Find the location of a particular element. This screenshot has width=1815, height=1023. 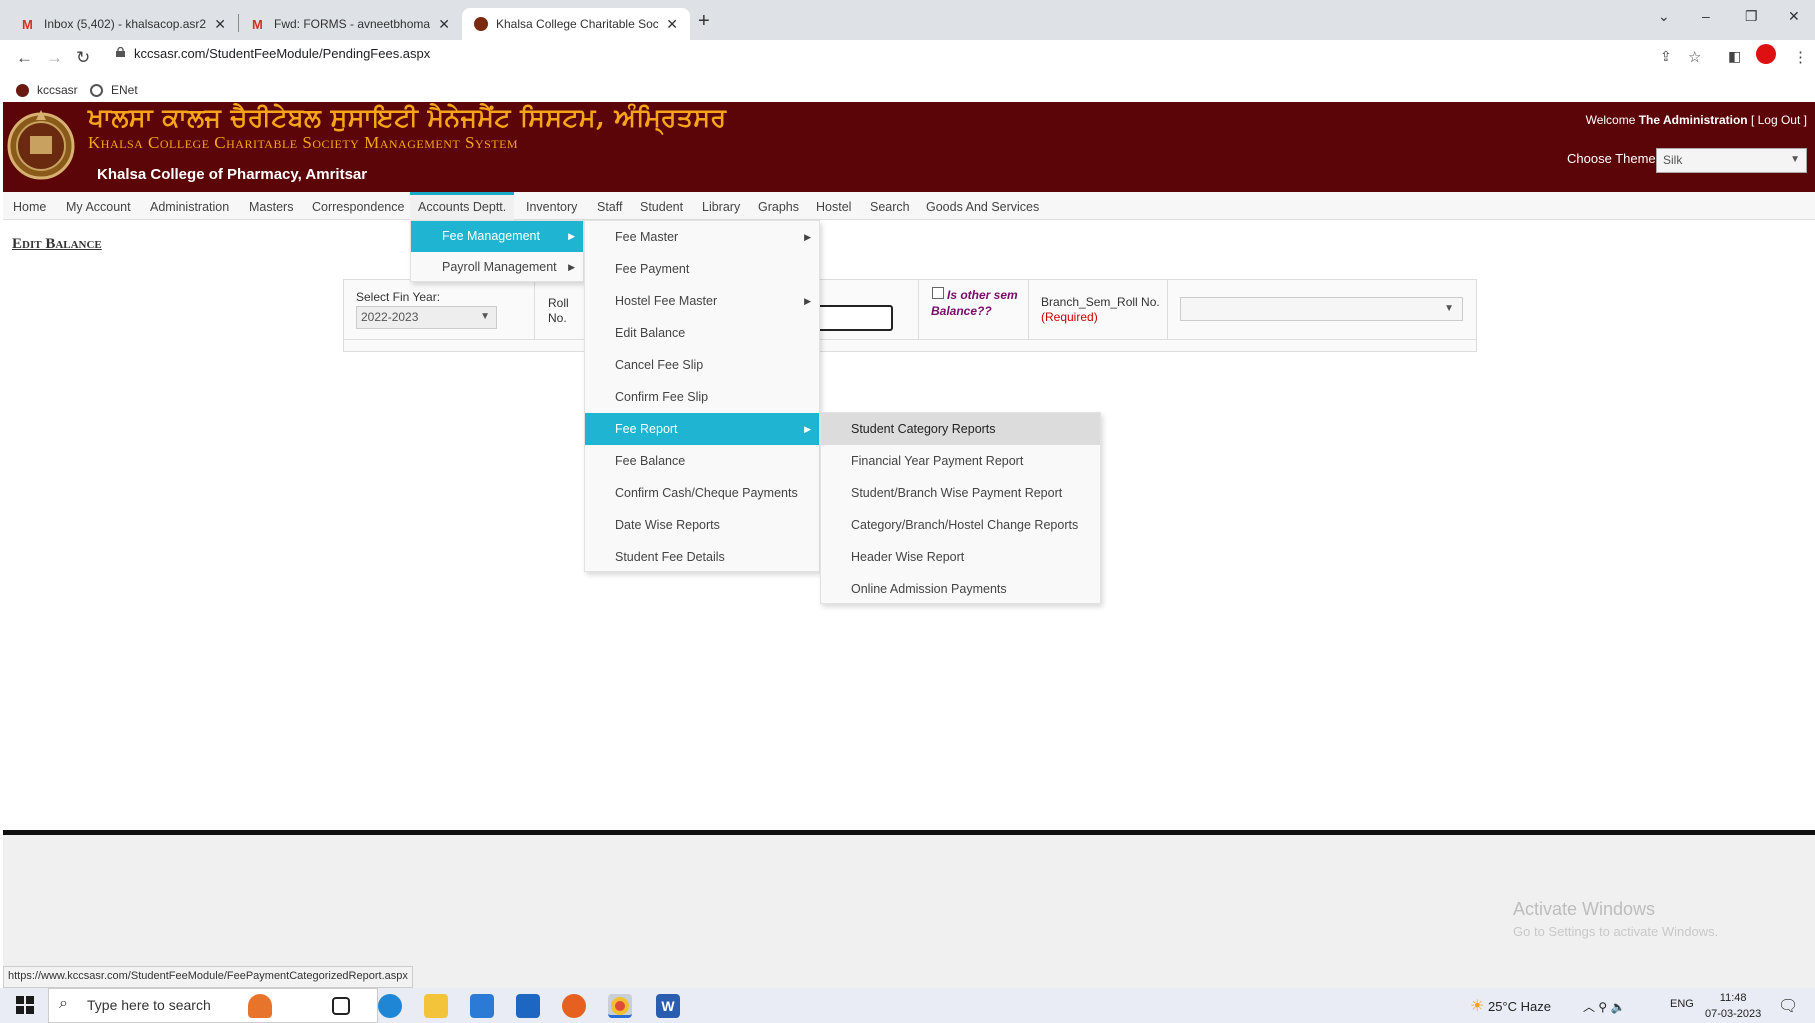

side-panel-icon: ◧ is located at coordinates (1734, 56).